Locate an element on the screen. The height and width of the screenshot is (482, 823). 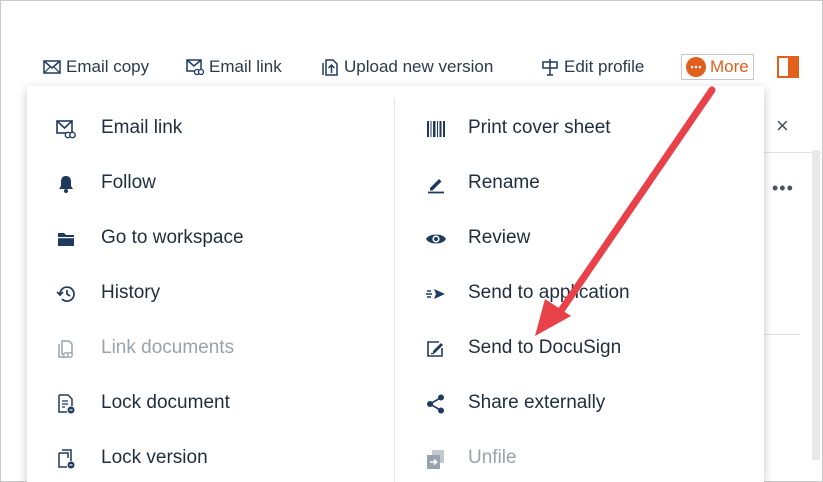
lock-version-icon is located at coordinates (66, 459).